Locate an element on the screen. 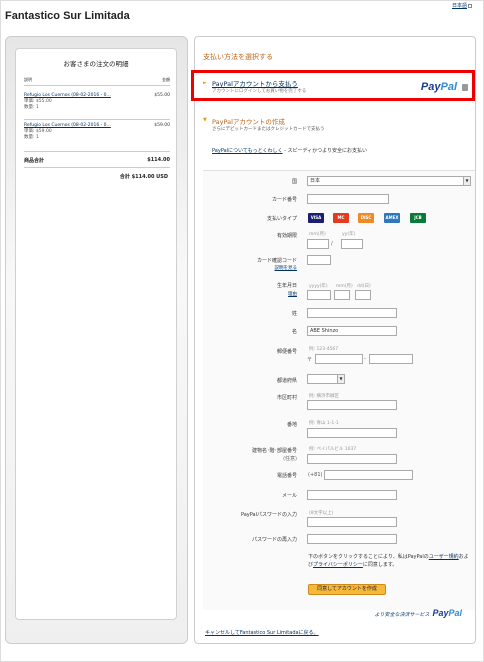 Image resolution: width=484 pixels, height=662 pixels. city-label: 市区町村 is located at coordinates (286, 398).